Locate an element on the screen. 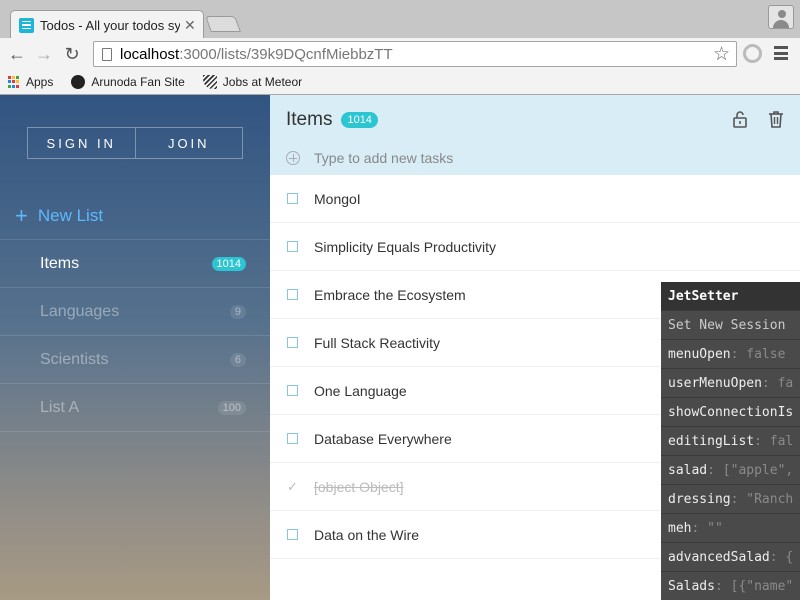 Image resolution: width=800 pixels, height=600 pixels. session-var-key: salad is located at coordinates (688, 470).